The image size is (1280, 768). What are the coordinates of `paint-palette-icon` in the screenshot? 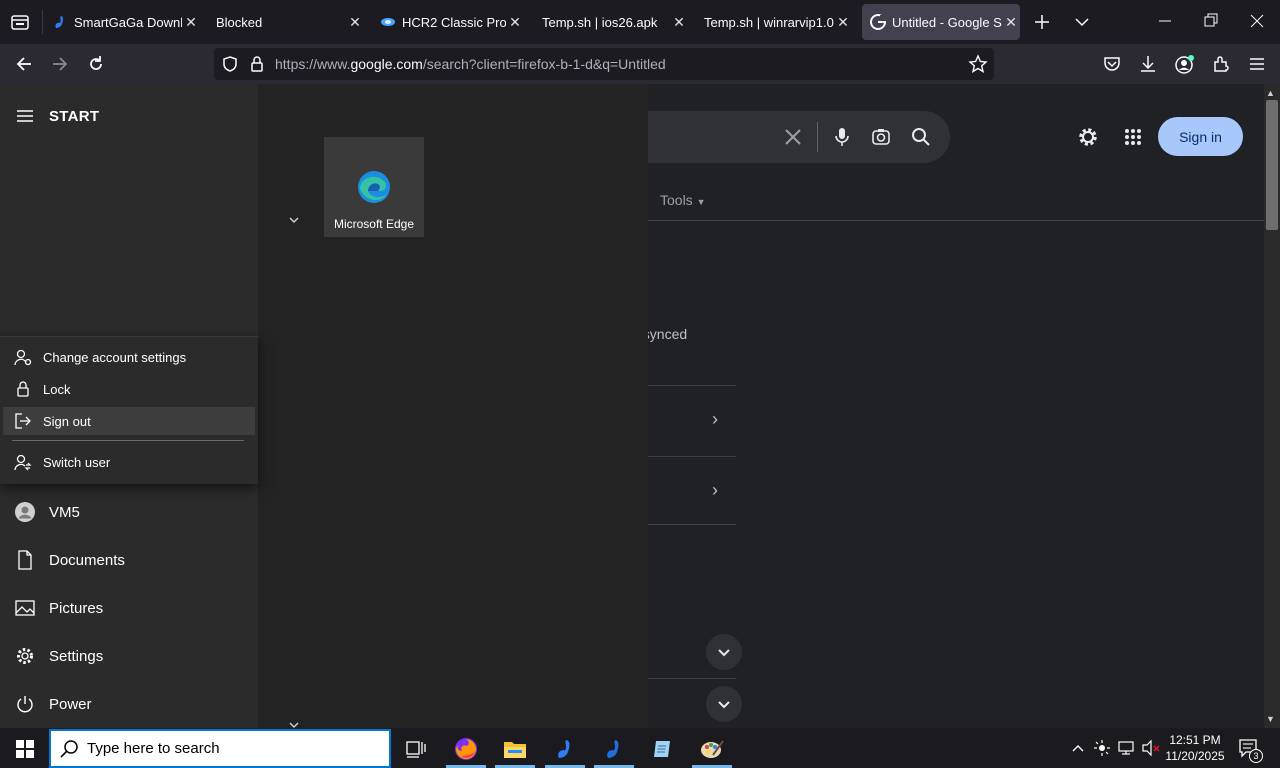 It's located at (712, 749).